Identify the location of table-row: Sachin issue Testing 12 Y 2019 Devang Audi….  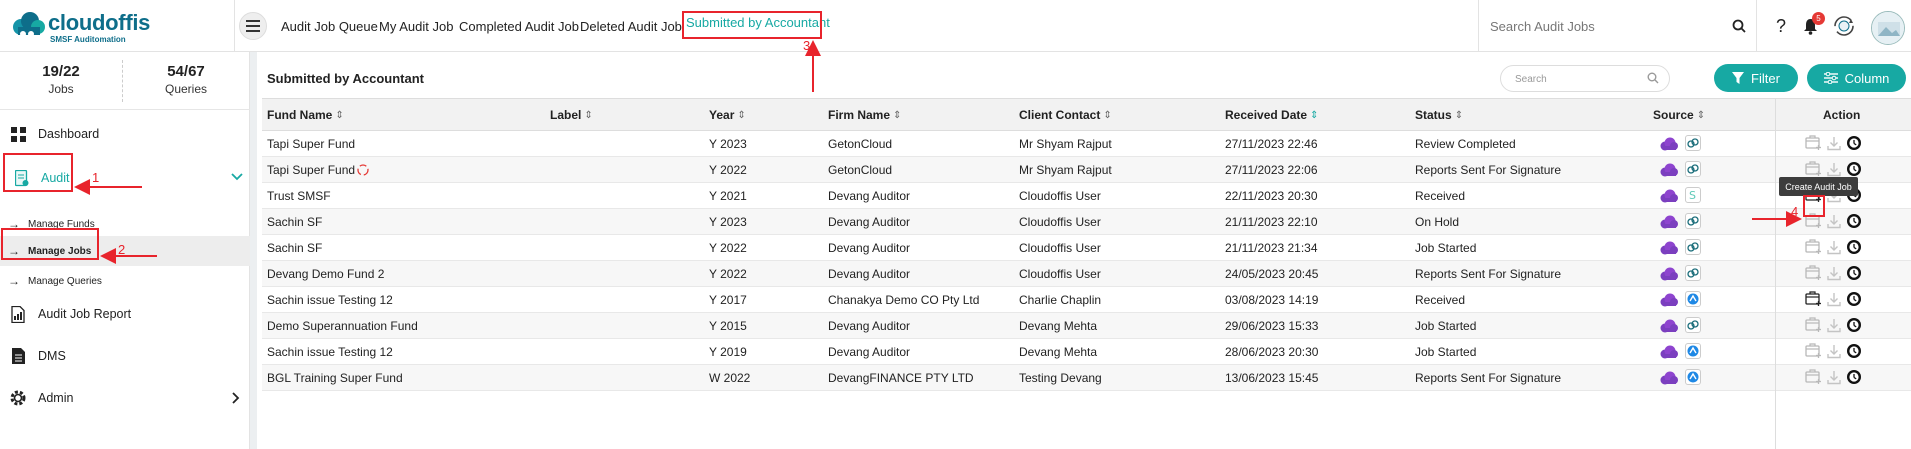
(1086, 352).